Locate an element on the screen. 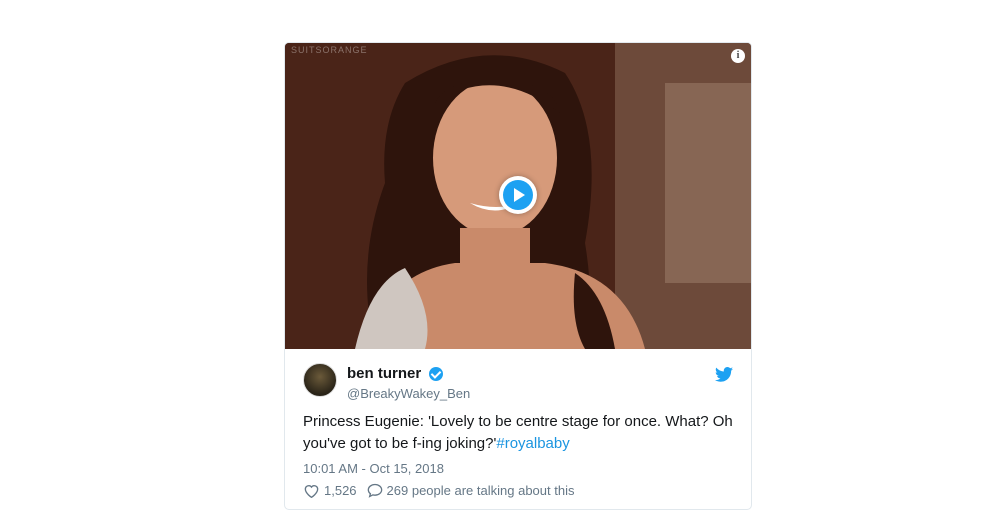 The image size is (996, 524). user-name: ben turner is located at coordinates (384, 373).